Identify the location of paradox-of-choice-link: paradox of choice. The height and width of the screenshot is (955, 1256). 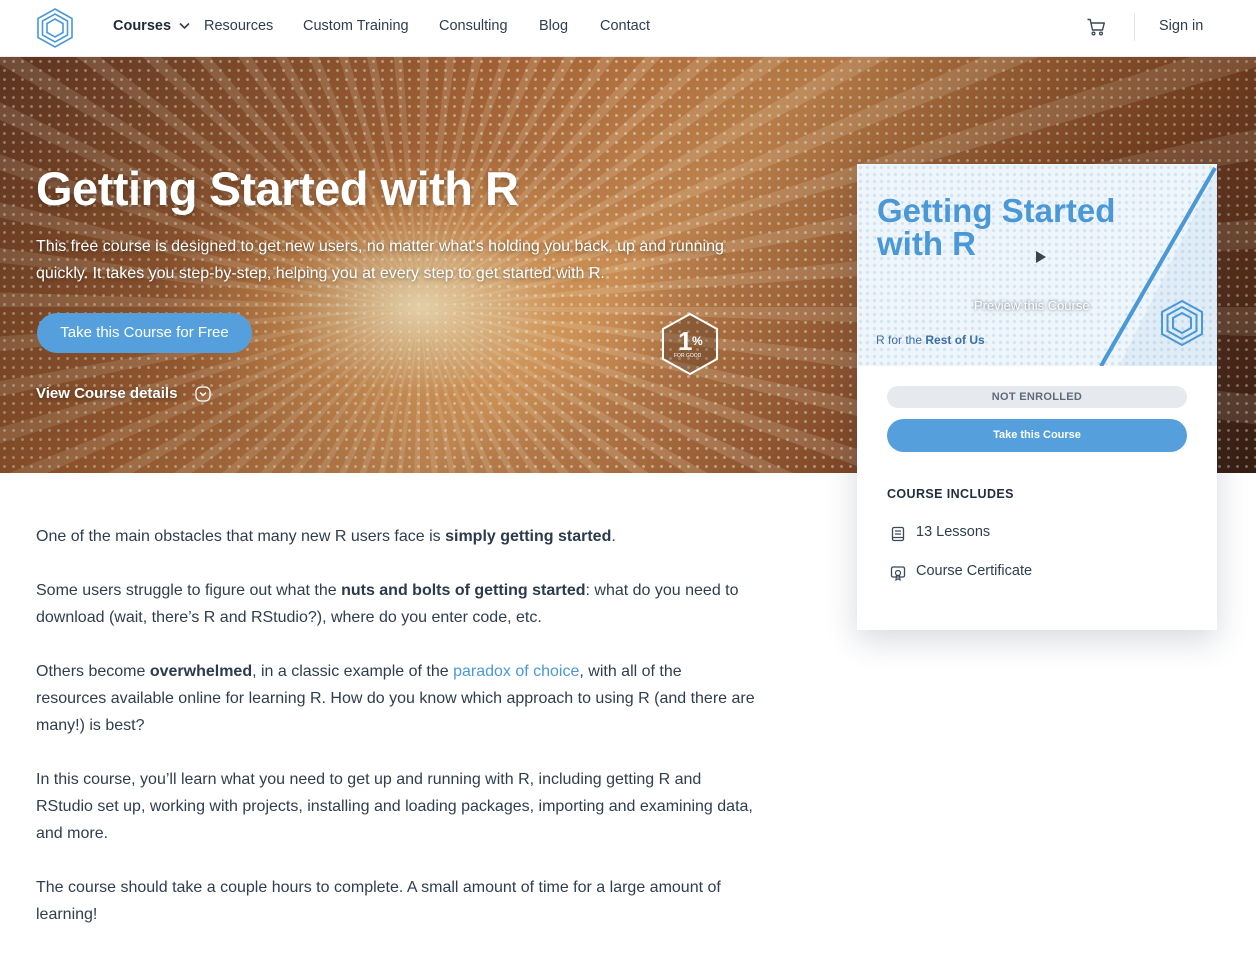
(516, 671).